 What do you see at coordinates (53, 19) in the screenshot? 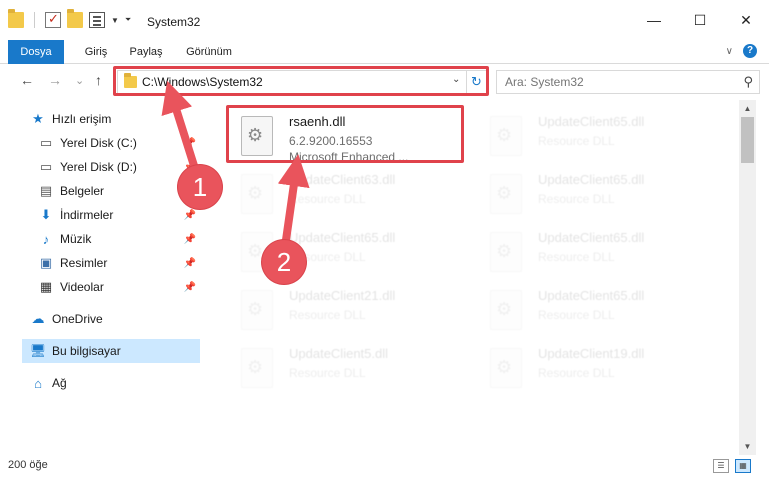
I see `properties-check-icon` at bounding box center [53, 19].